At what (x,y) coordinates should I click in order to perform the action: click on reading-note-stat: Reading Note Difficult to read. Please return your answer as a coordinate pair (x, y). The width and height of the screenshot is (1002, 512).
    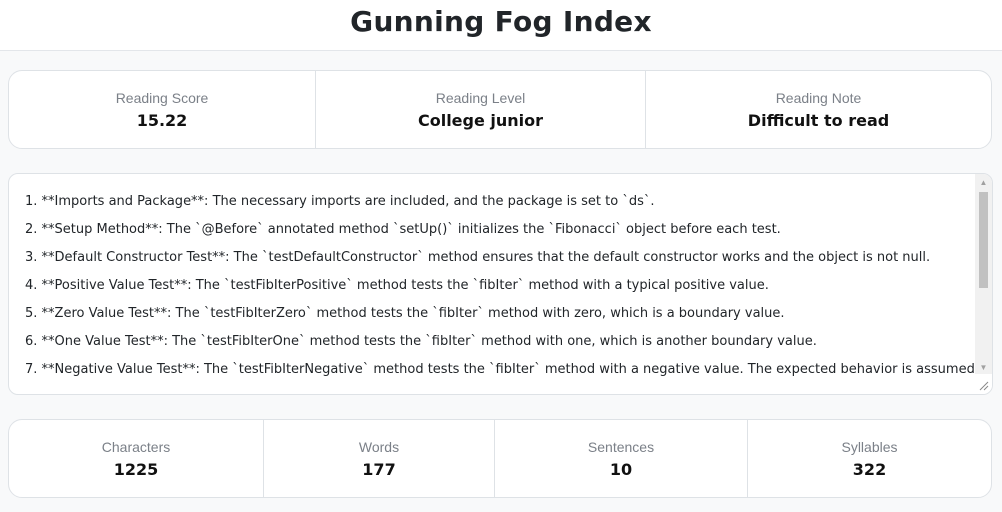
    Looking at the image, I should click on (818, 109).